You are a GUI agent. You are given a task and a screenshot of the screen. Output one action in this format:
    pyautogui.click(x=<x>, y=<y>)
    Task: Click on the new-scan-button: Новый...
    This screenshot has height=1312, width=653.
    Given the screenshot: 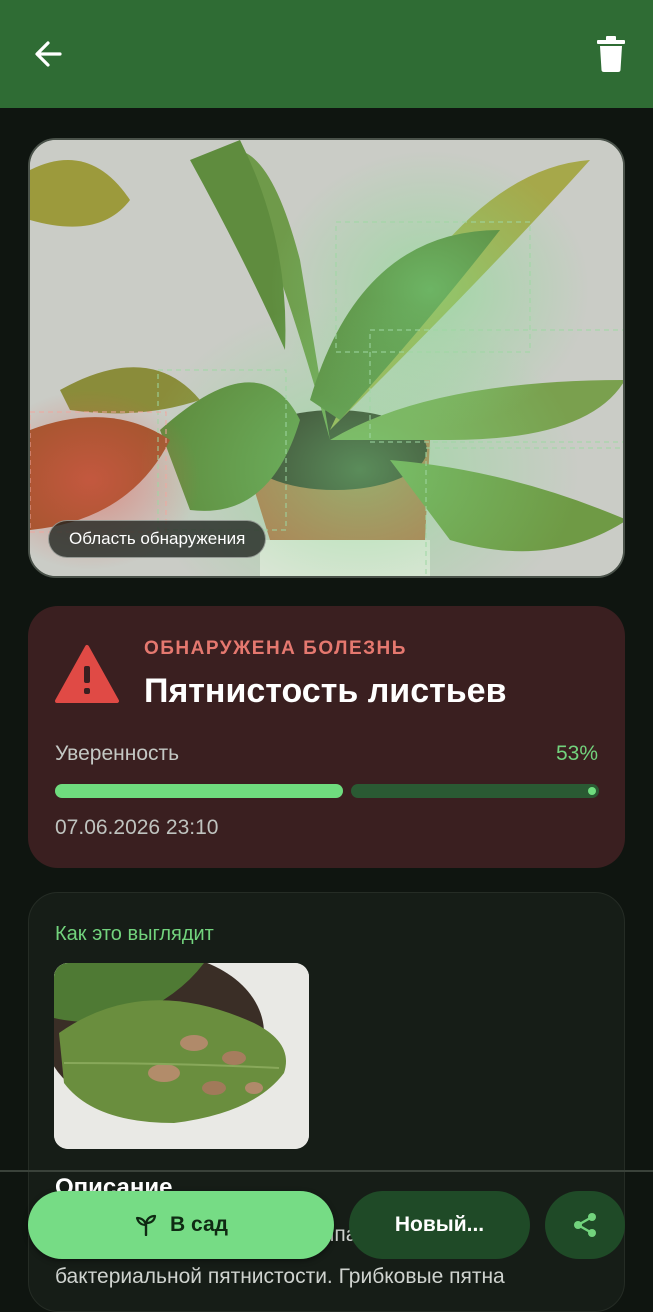 What is the action you would take?
    pyautogui.click(x=439, y=1225)
    